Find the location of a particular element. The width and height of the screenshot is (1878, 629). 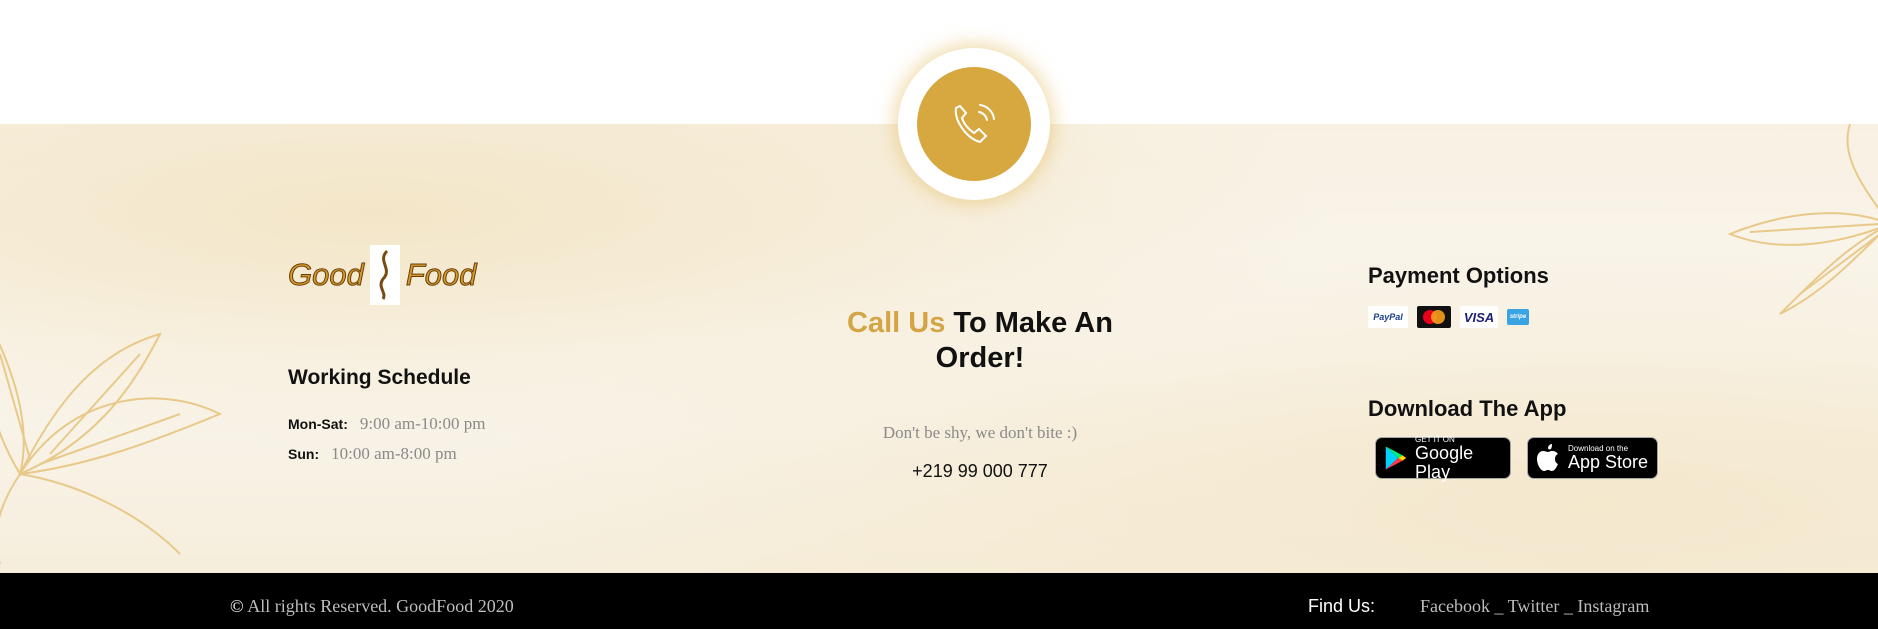

brand-logo: Good Food is located at coordinates (382, 275).